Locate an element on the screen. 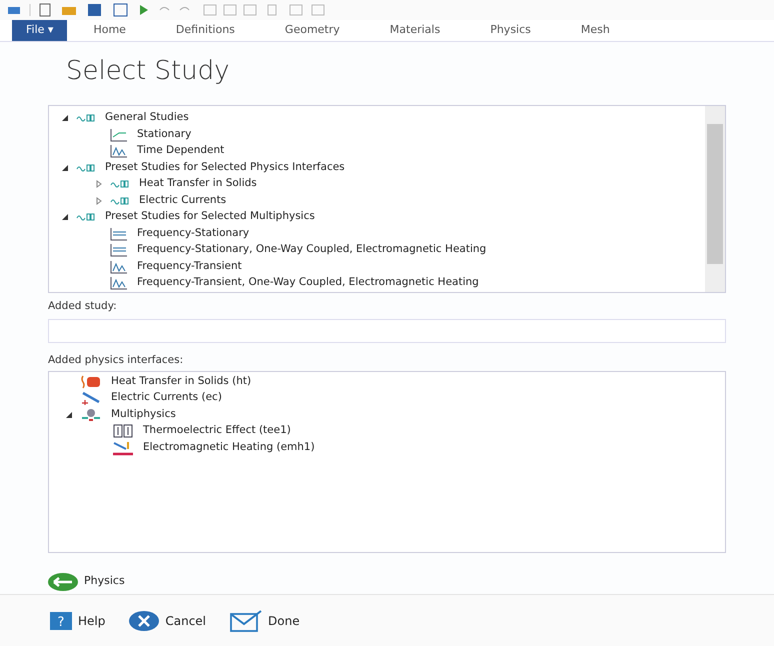 This screenshot has width=774, height=646. ribbon-tab: Mesh is located at coordinates (595, 30).